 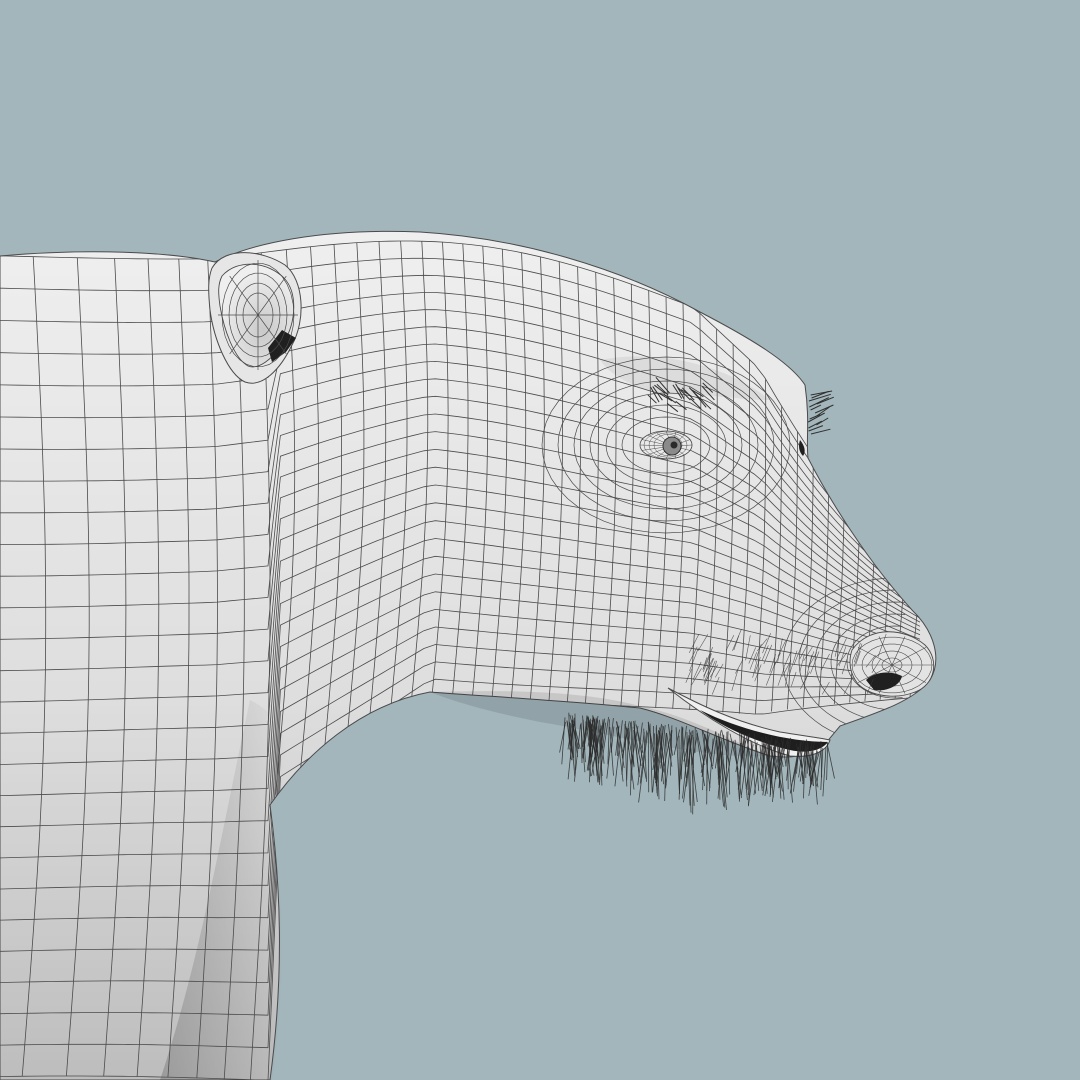 I want to click on eye, so click(x=666, y=445).